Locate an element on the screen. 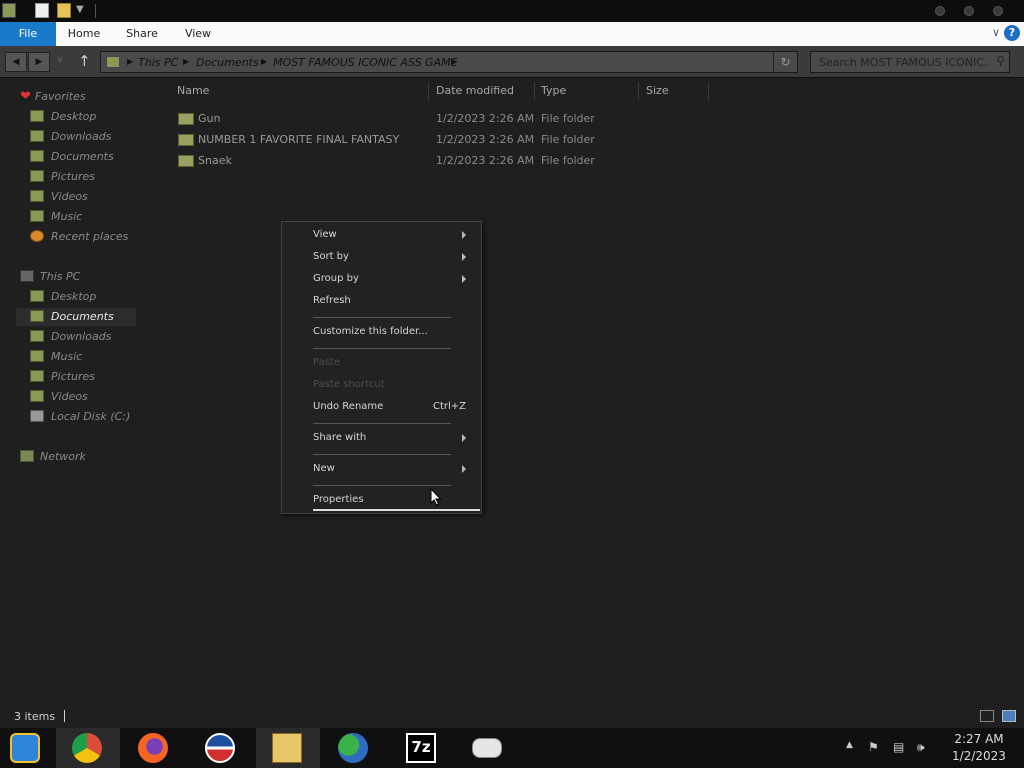 Image resolution: width=1024 pixels, height=768 pixels. sidebar-this-pc: This PC is located at coordinates (50, 277).